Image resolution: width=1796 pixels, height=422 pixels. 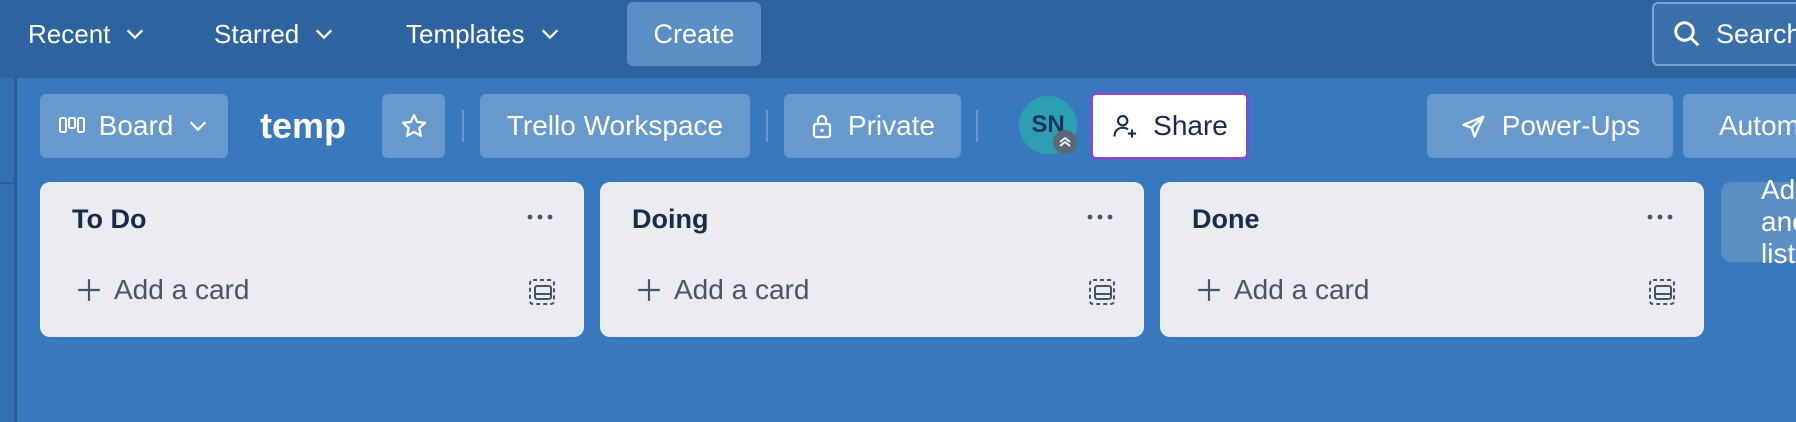 I want to click on nav-recent-dropdown: Recent, so click(x=87, y=34).